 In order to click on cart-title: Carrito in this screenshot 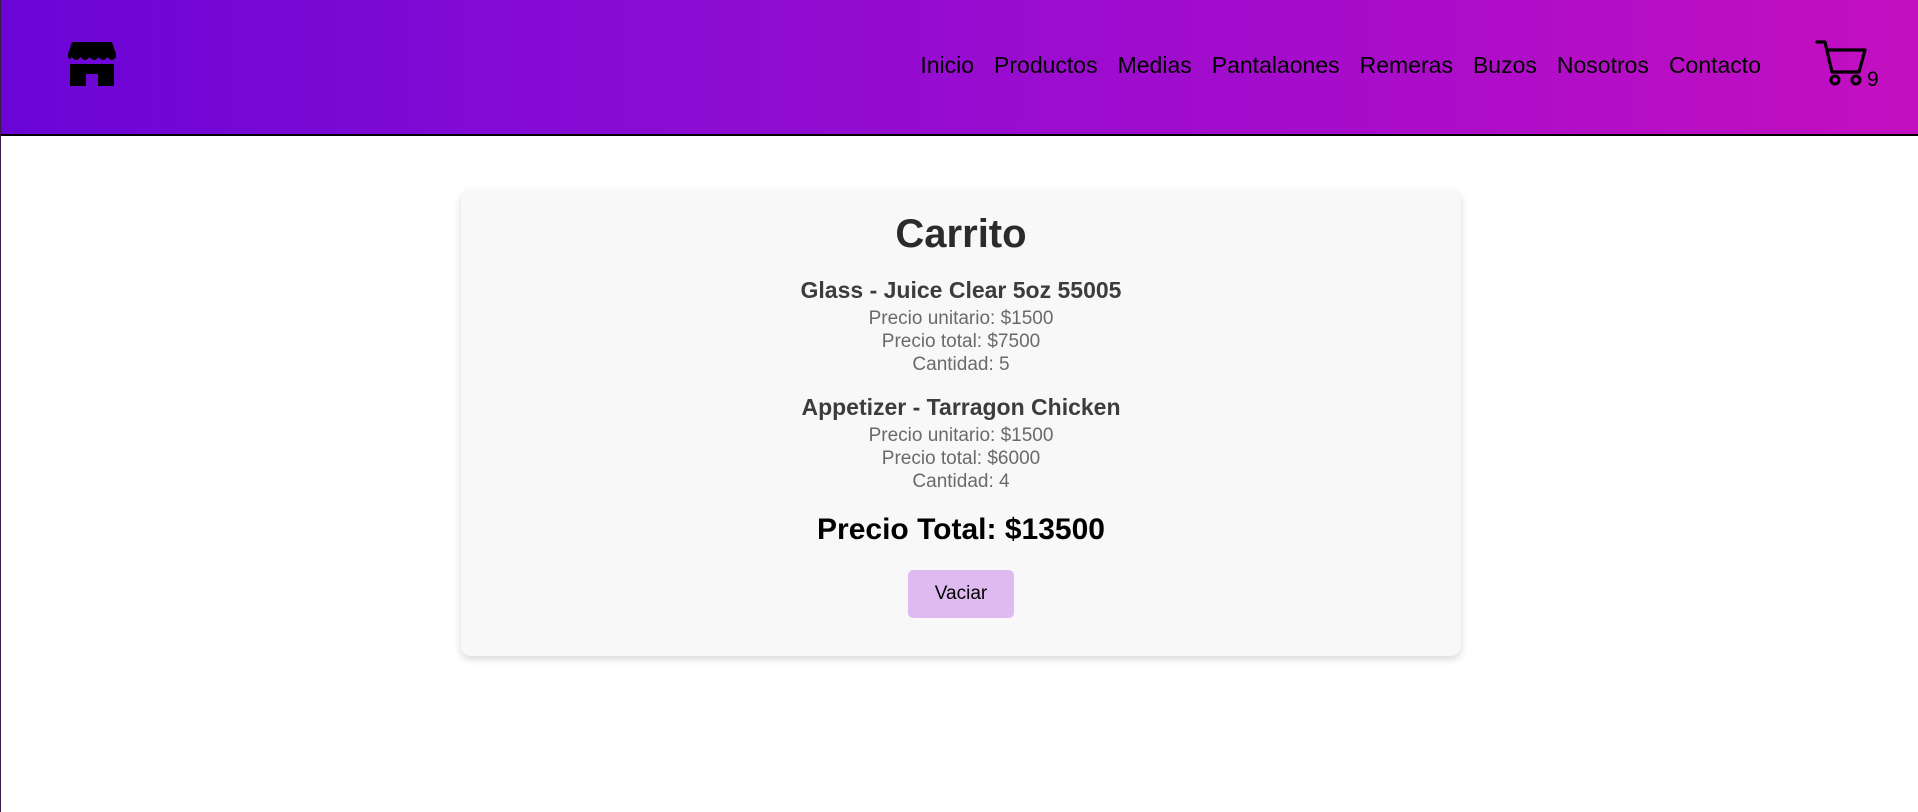, I will do `click(961, 234)`.